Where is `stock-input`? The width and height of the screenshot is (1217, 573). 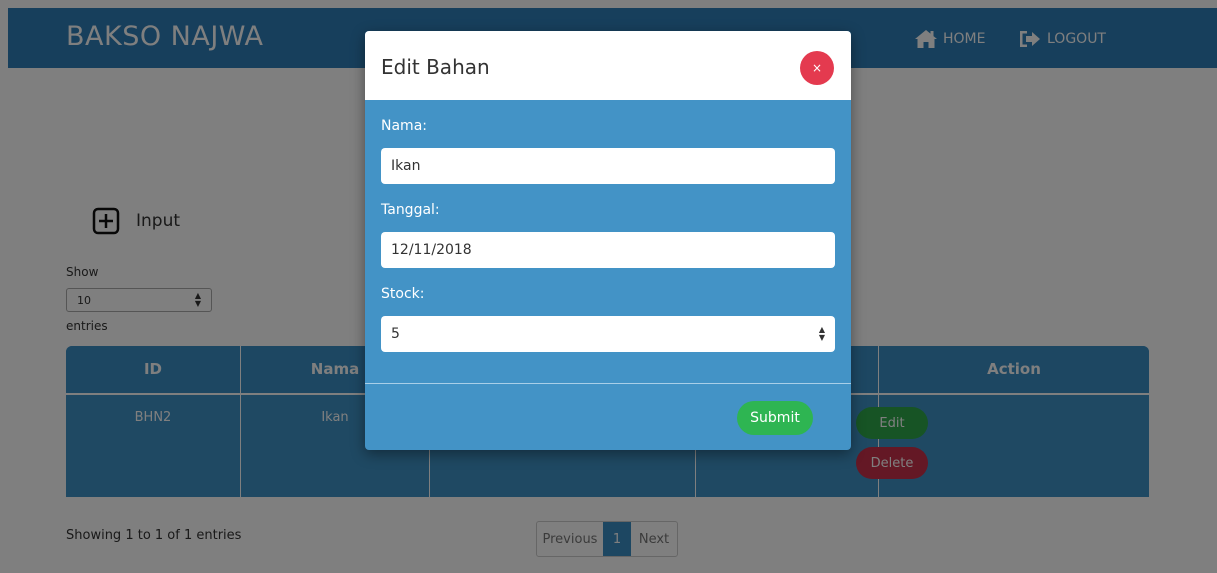
stock-input is located at coordinates (591, 334).